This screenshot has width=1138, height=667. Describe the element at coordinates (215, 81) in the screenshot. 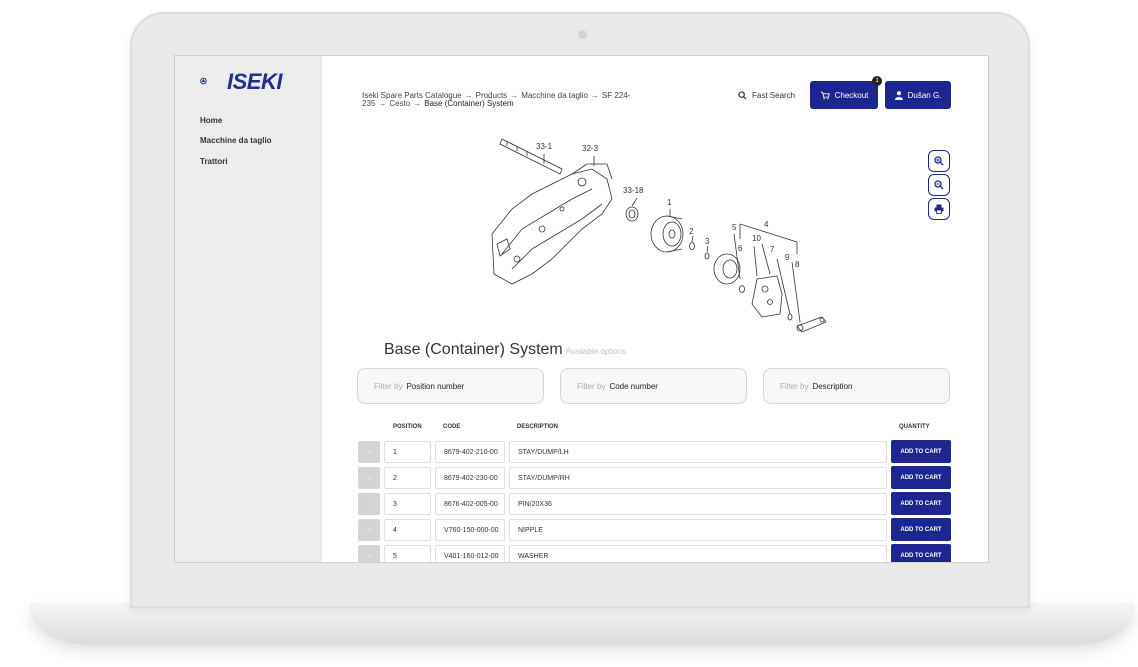

I see `iseki-logo-icon` at that location.